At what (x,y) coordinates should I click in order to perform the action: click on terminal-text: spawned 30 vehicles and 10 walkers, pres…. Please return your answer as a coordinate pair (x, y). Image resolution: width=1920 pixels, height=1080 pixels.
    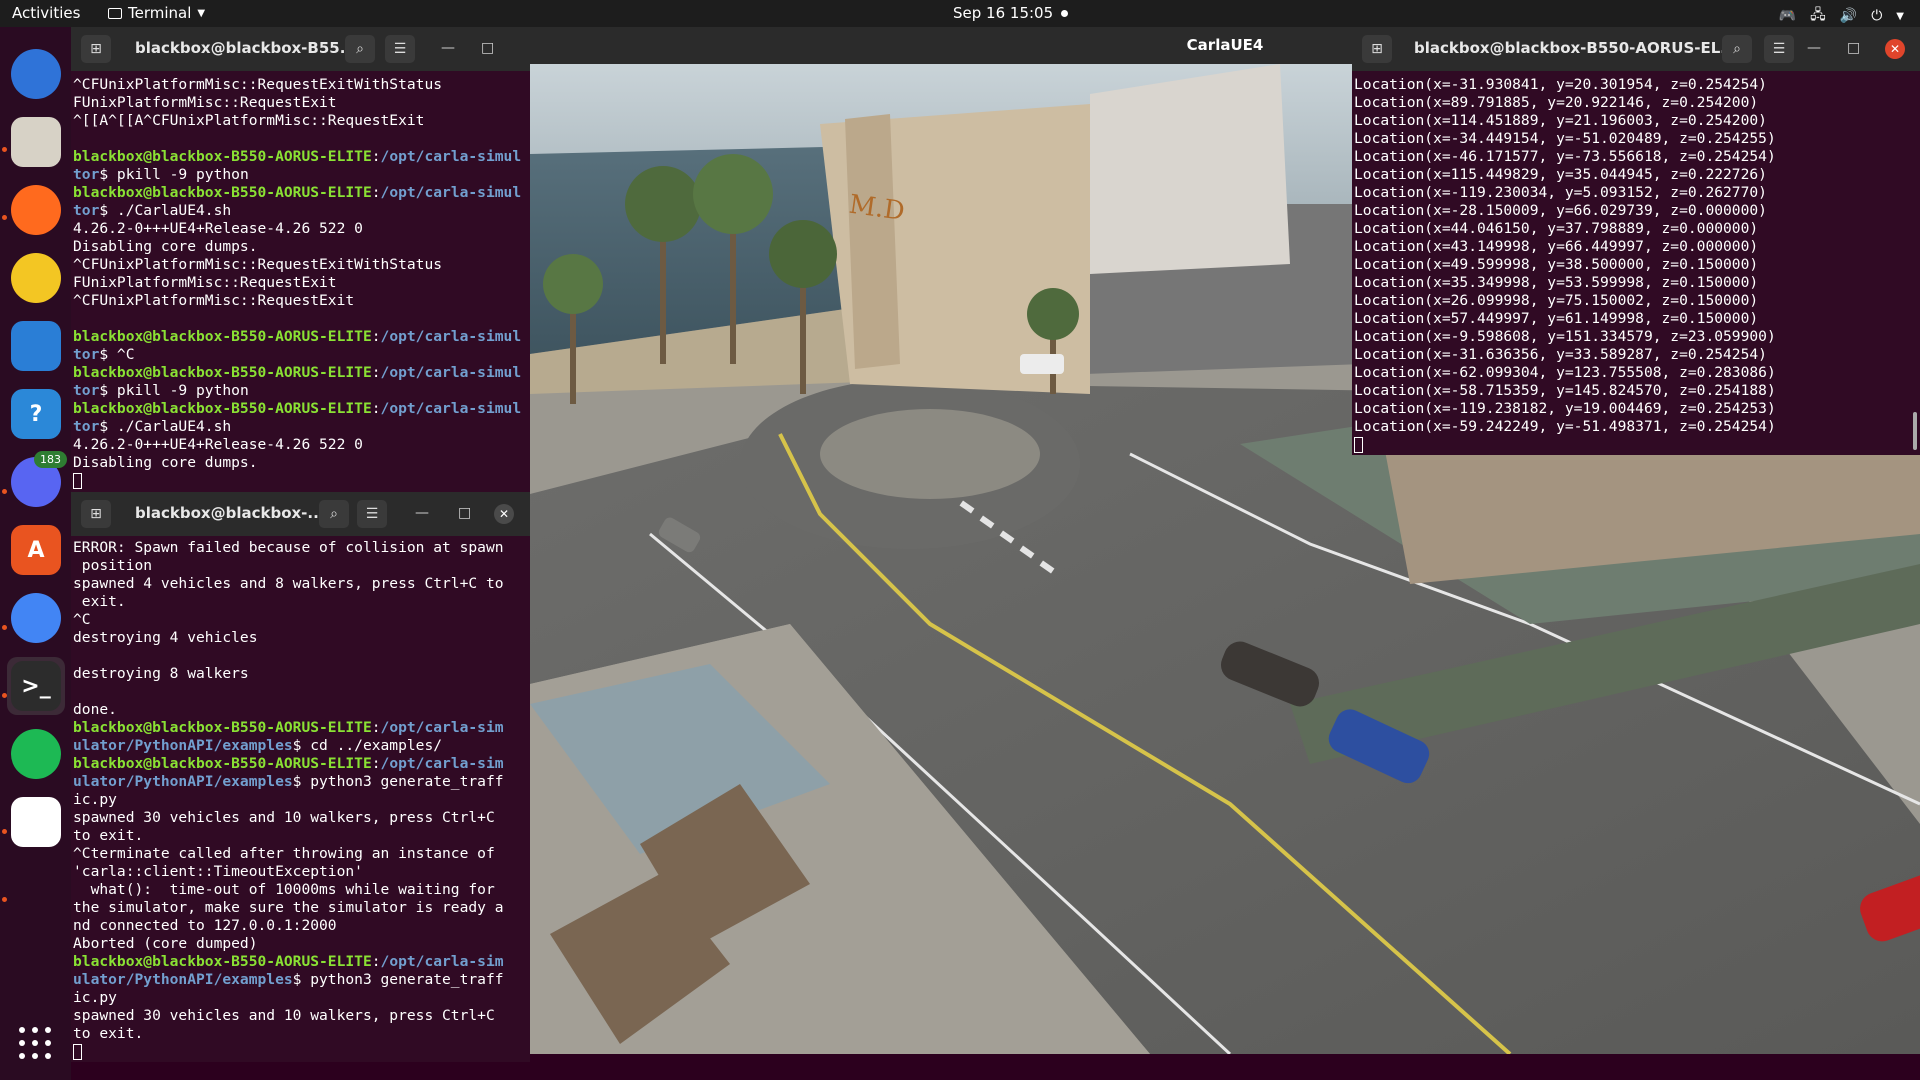
    Looking at the image, I should click on (284, 817).